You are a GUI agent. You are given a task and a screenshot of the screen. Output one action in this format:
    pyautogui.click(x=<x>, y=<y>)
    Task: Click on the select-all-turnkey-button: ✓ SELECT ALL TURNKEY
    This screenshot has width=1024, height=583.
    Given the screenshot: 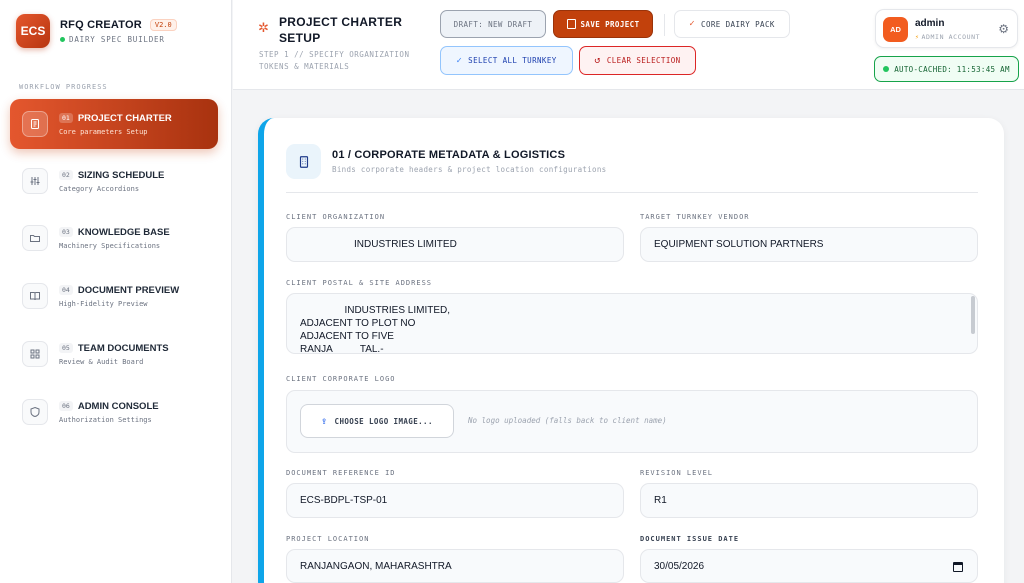 What is the action you would take?
    pyautogui.click(x=506, y=60)
    